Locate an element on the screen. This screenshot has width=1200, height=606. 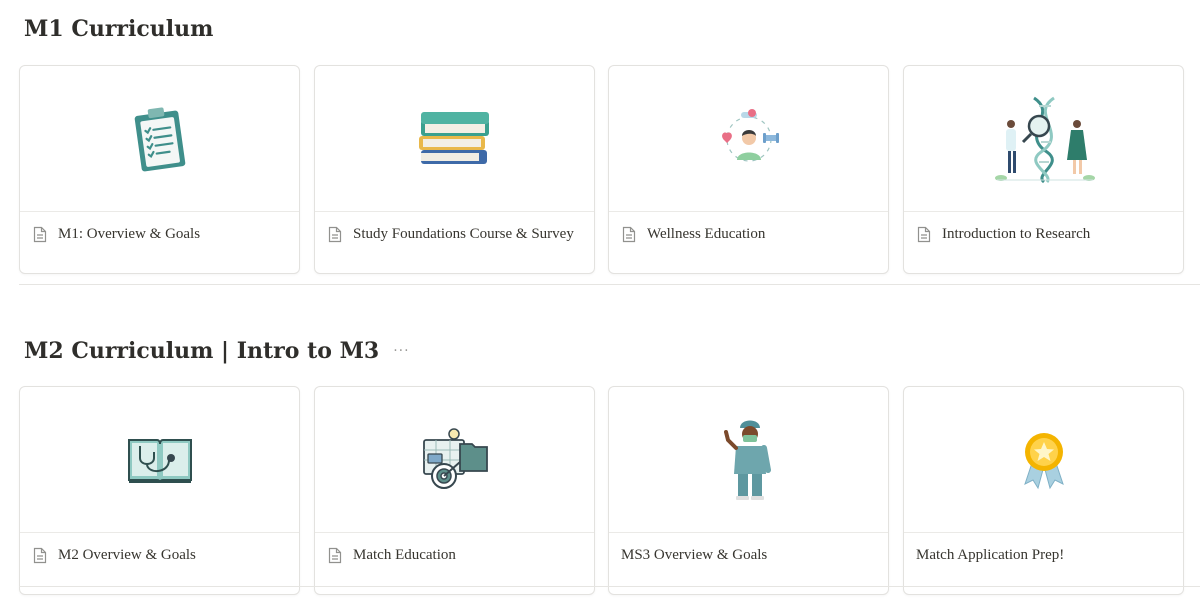
card-caption: Study Foundations Course & Survey is located at coordinates (454, 229).